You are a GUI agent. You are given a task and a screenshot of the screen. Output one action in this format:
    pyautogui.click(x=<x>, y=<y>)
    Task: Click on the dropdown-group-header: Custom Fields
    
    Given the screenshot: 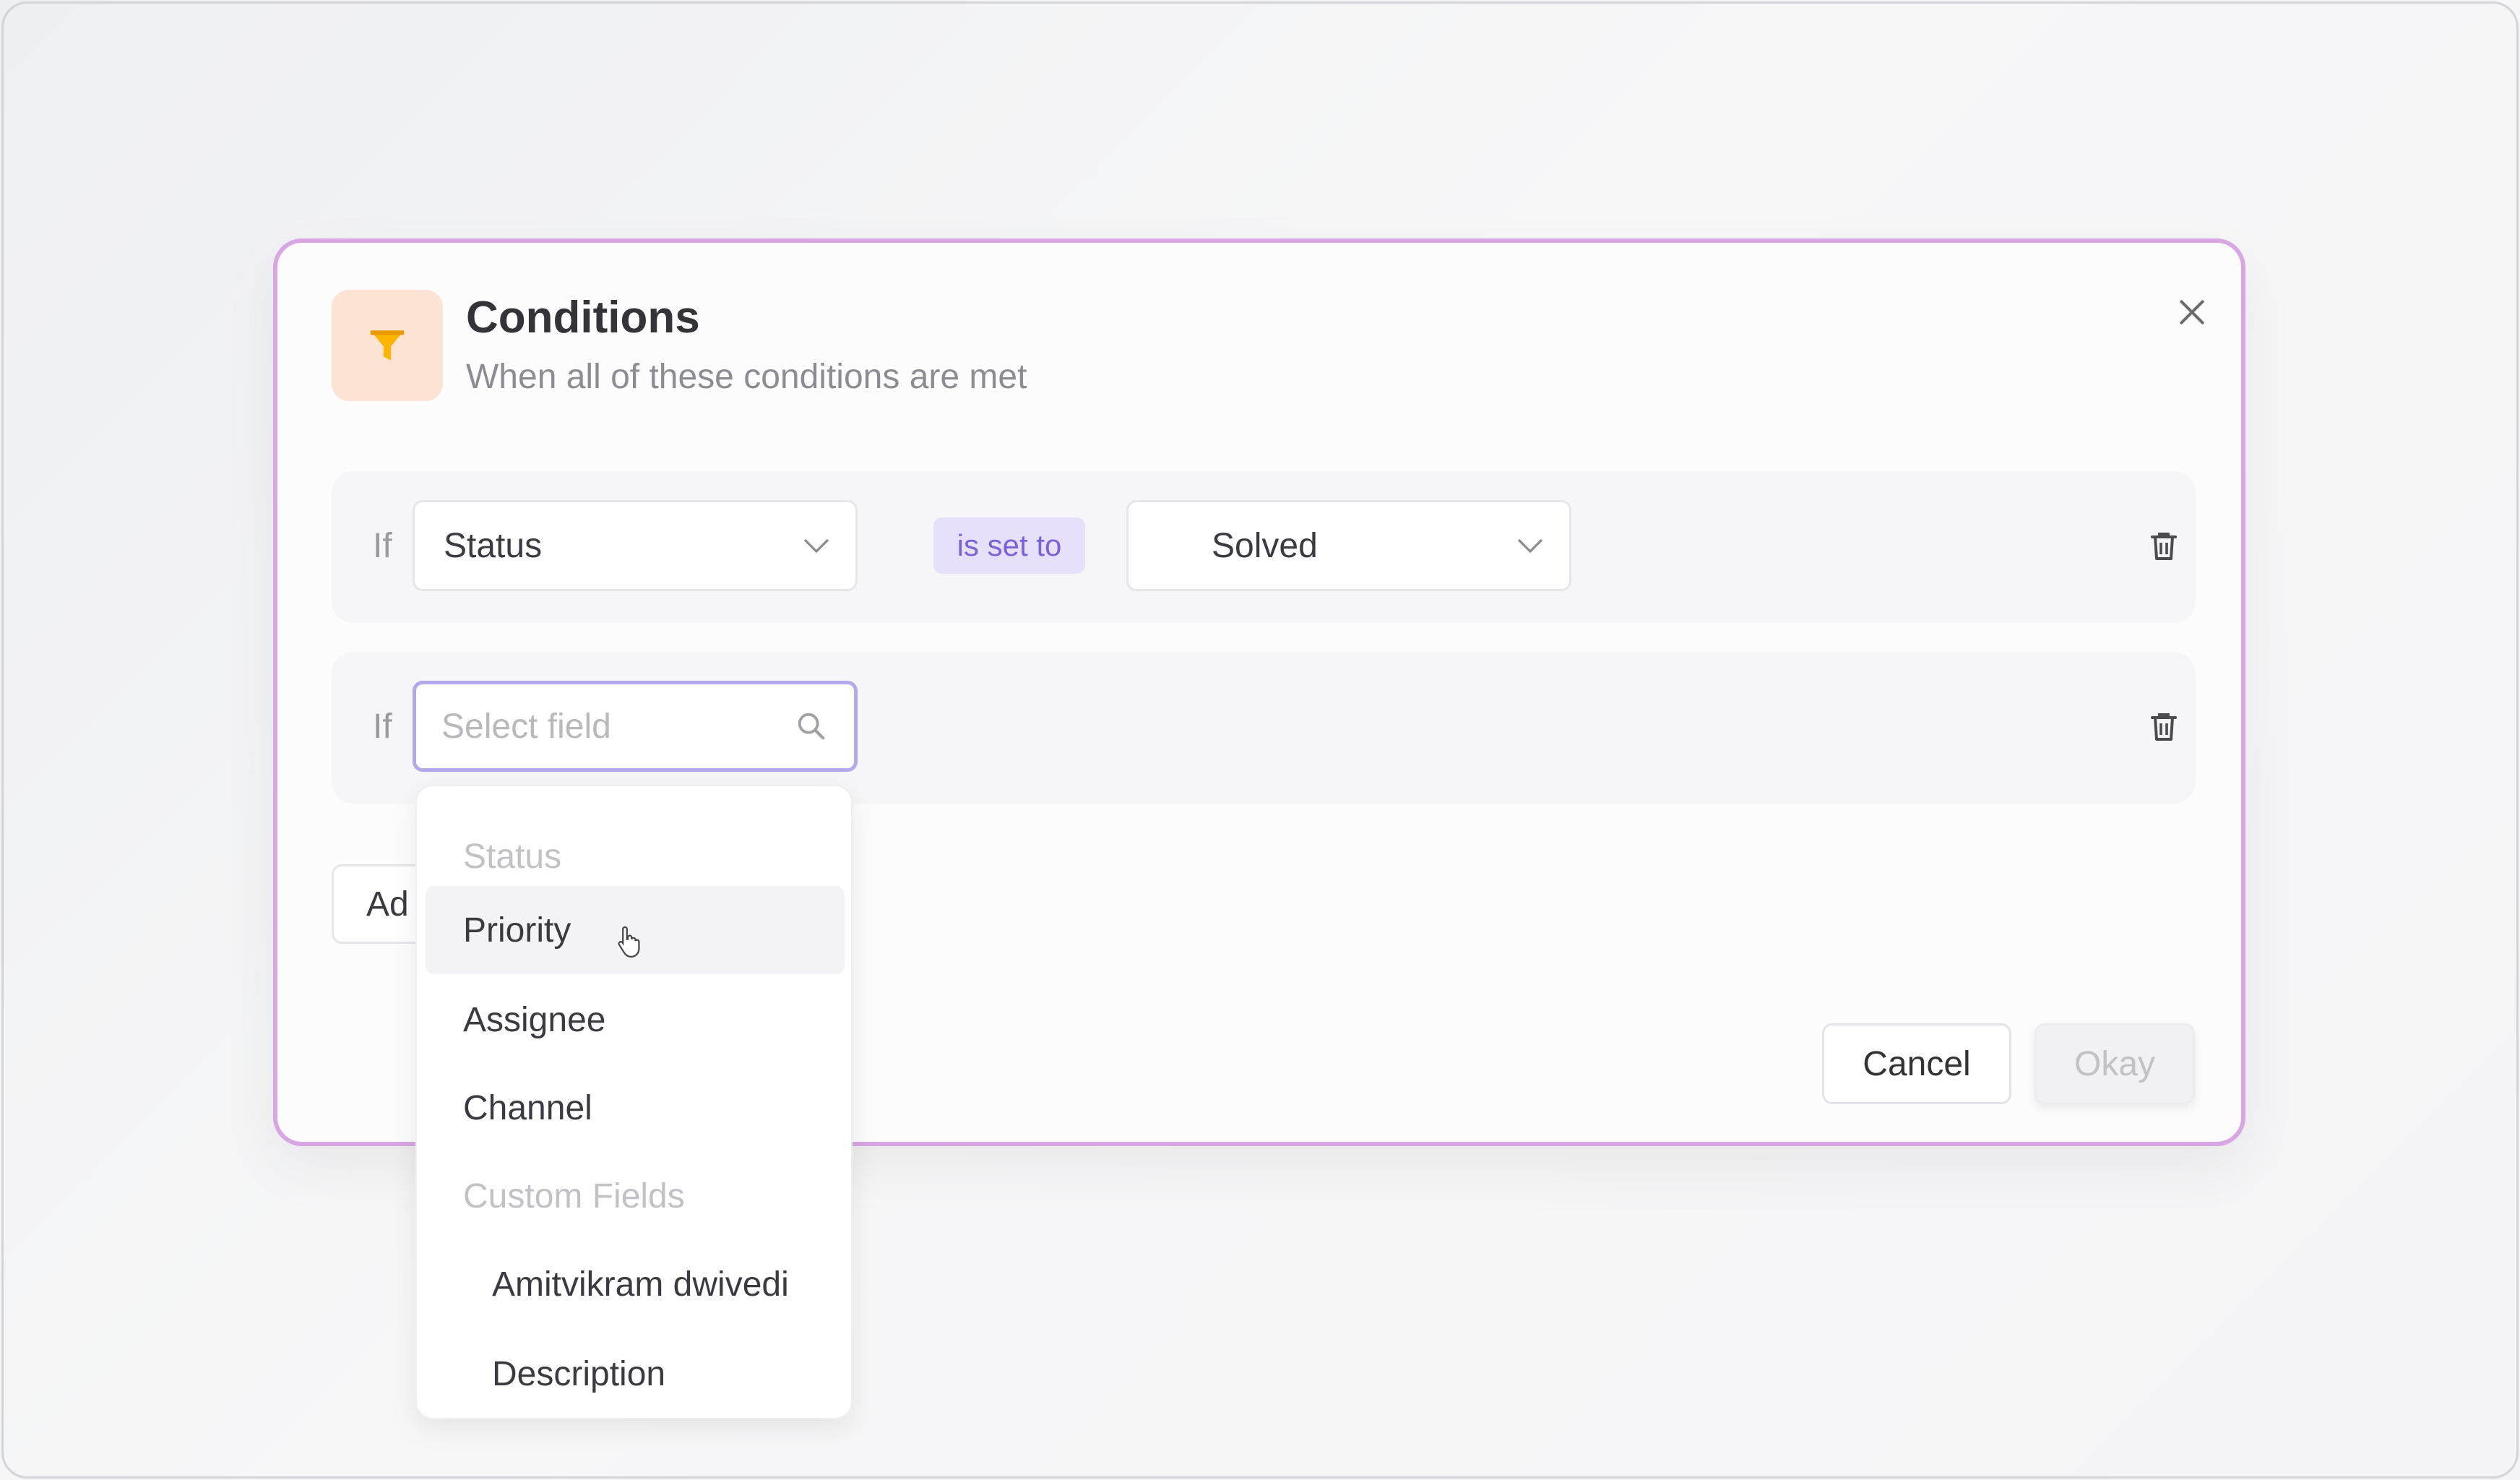 What is the action you would take?
    pyautogui.click(x=574, y=1196)
    